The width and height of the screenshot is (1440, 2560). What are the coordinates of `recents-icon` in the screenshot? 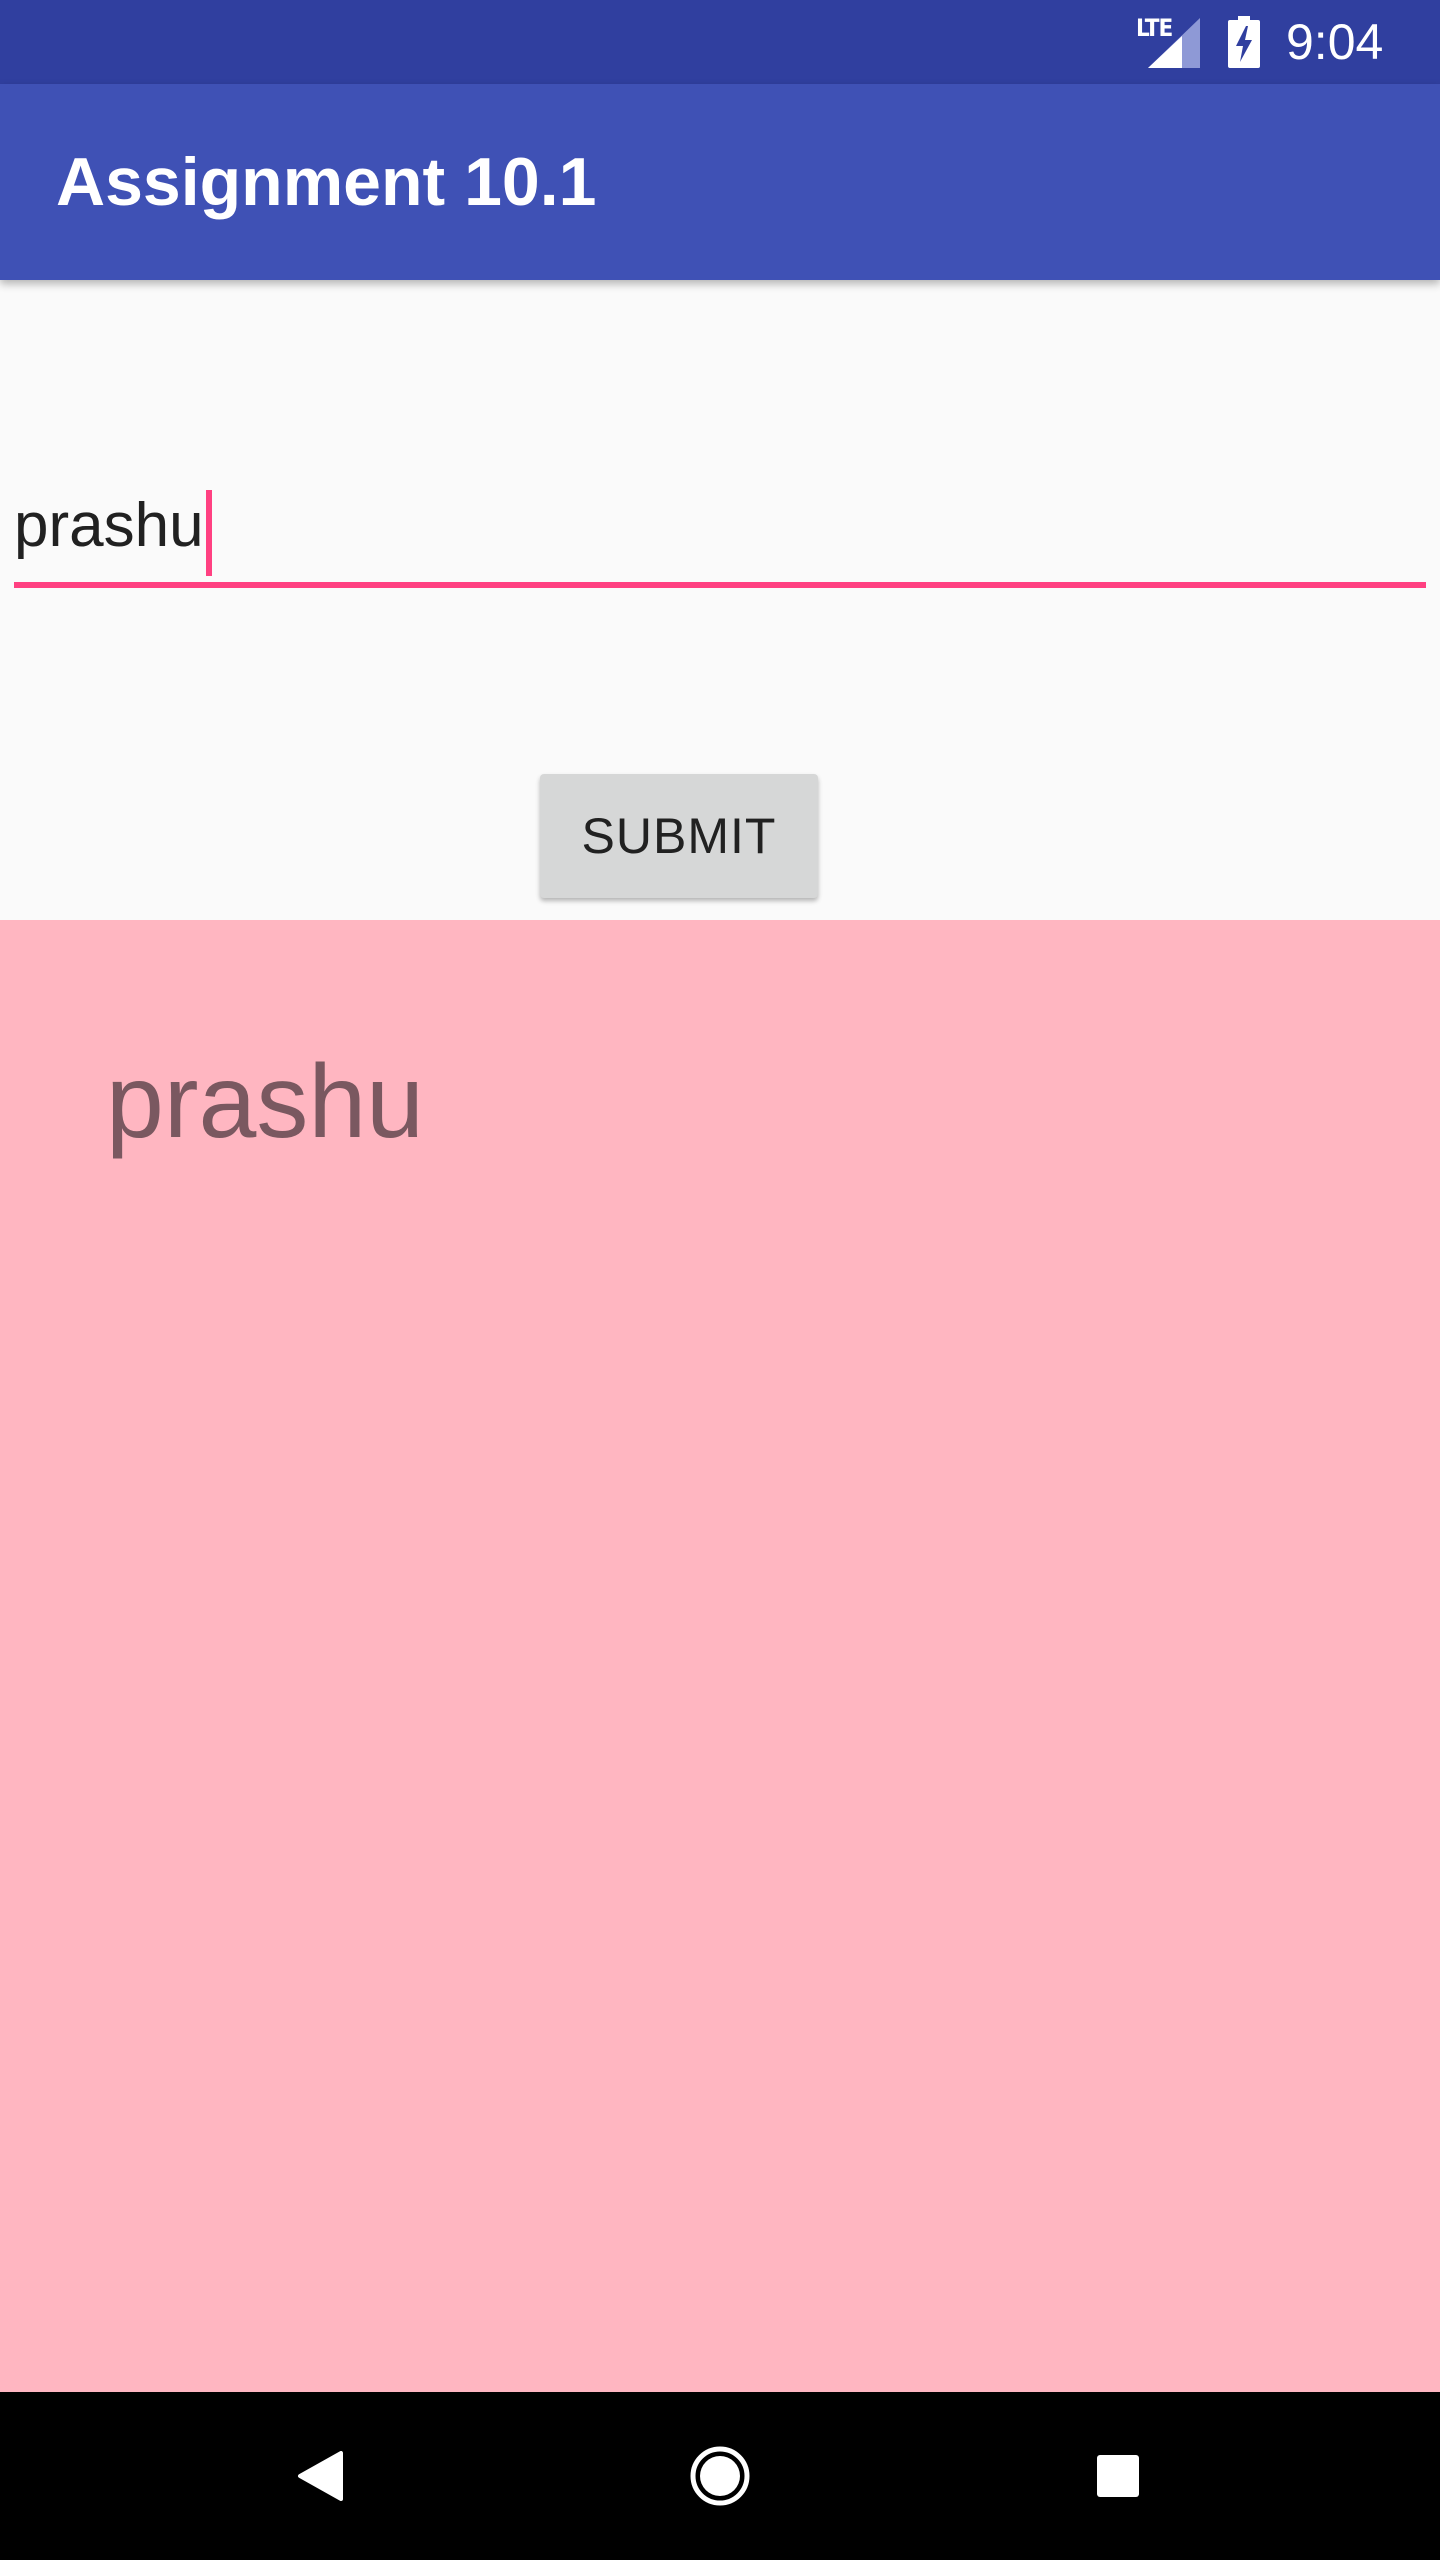 It's located at (1118, 2476).